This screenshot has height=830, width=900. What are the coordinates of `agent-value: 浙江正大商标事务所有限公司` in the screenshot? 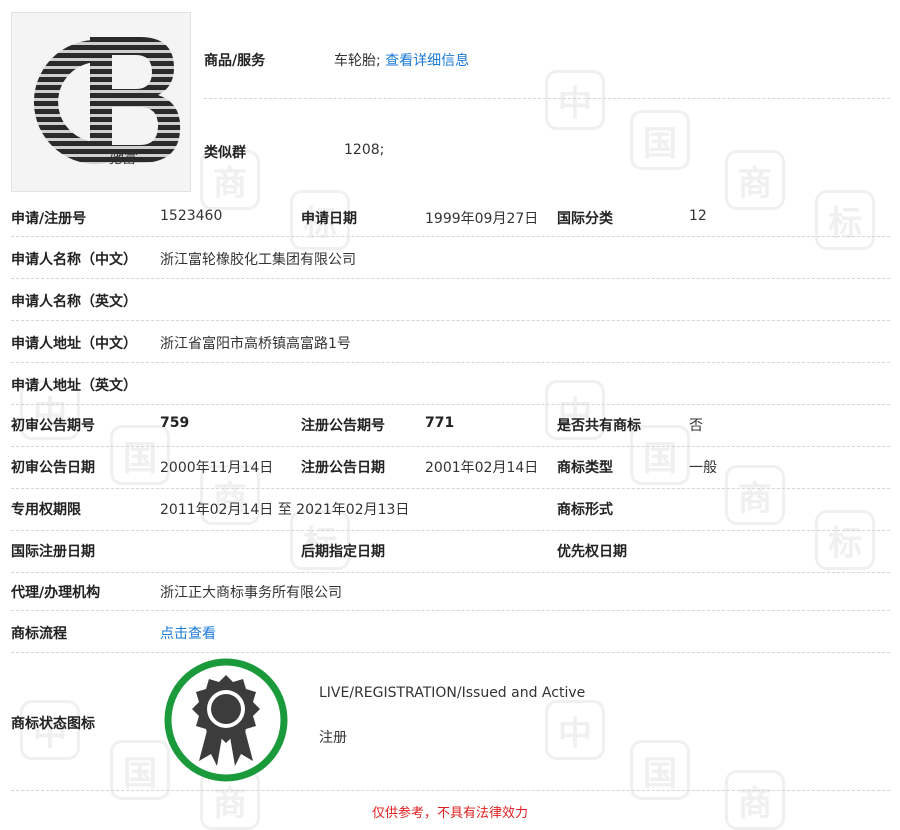 It's located at (251, 593).